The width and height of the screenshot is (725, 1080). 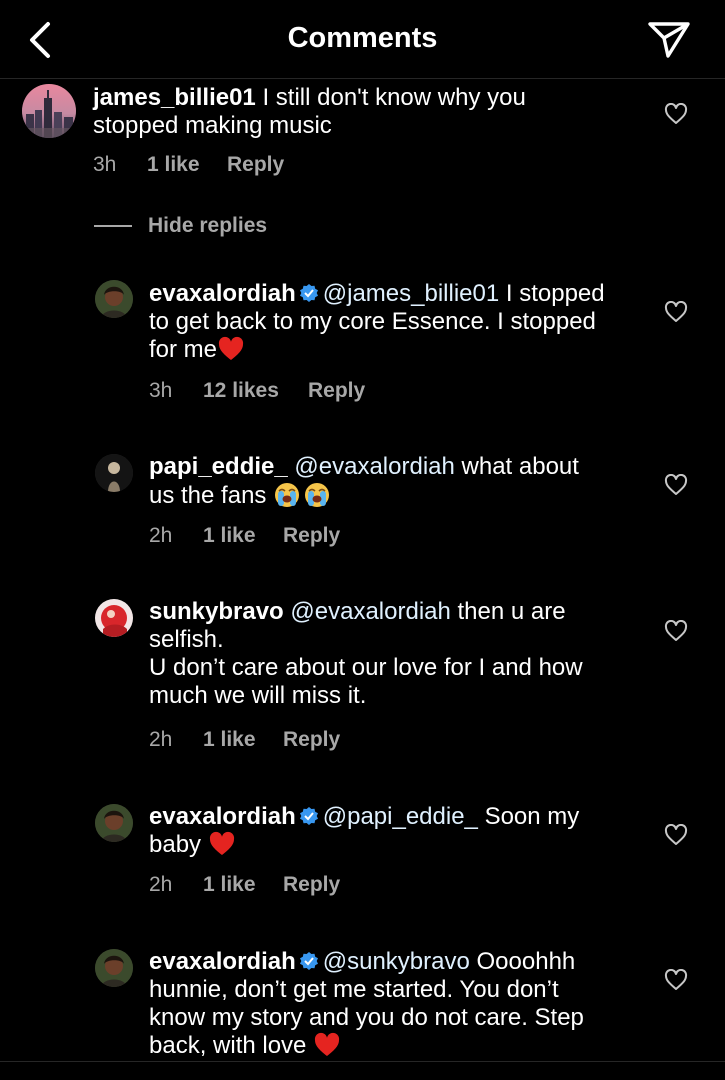 What do you see at coordinates (394, 97) in the screenshot?
I see `comment-body-line: I still don't know why you` at bounding box center [394, 97].